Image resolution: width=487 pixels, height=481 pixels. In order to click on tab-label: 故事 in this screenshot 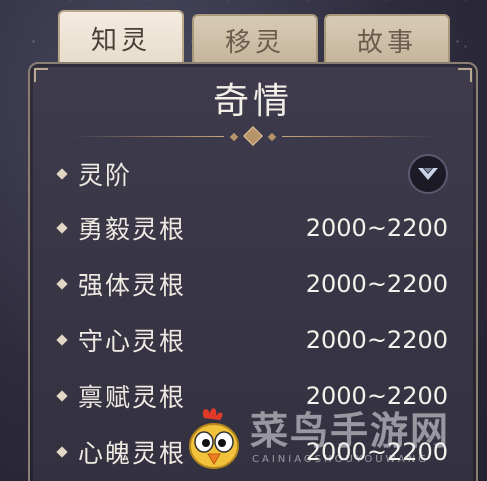, I will do `click(386, 42)`.